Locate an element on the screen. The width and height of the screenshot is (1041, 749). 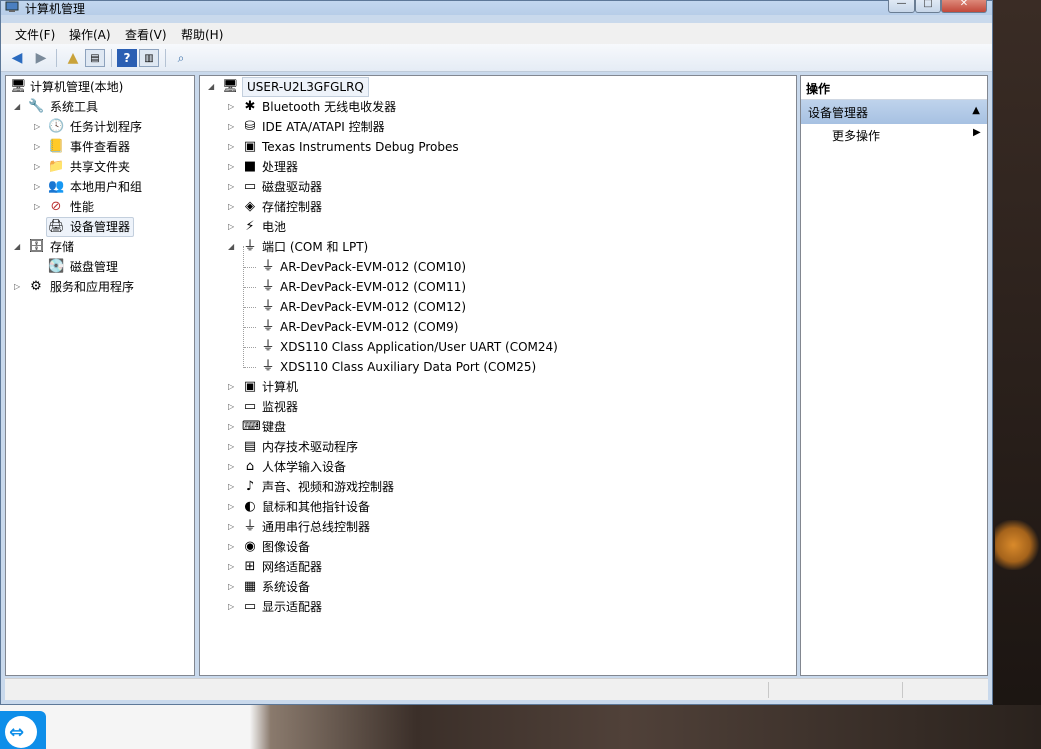
processor-icon: ■ is located at coordinates (250, 166).